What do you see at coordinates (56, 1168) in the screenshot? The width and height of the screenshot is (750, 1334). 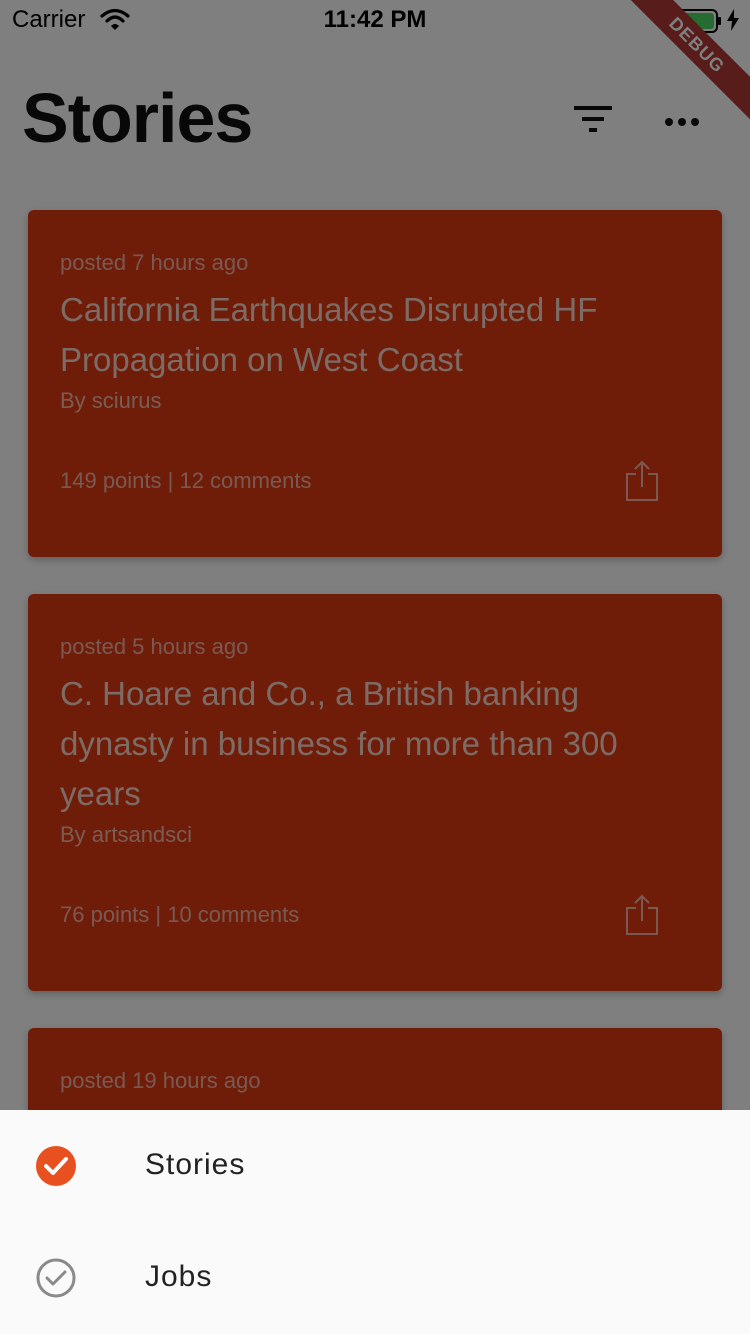 I see `check-circle-filled-icon` at bounding box center [56, 1168].